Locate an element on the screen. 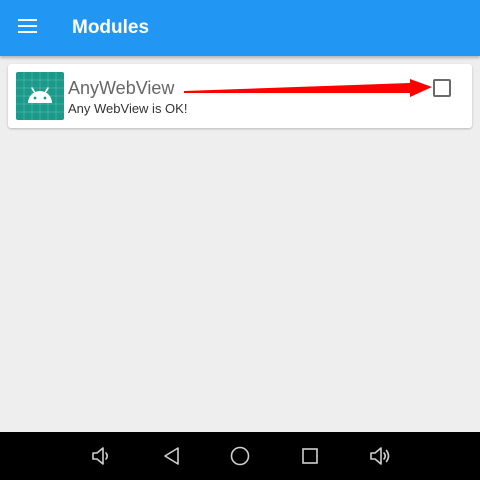  module-card: AnyWebView Any WebView is OK! is located at coordinates (240, 96).